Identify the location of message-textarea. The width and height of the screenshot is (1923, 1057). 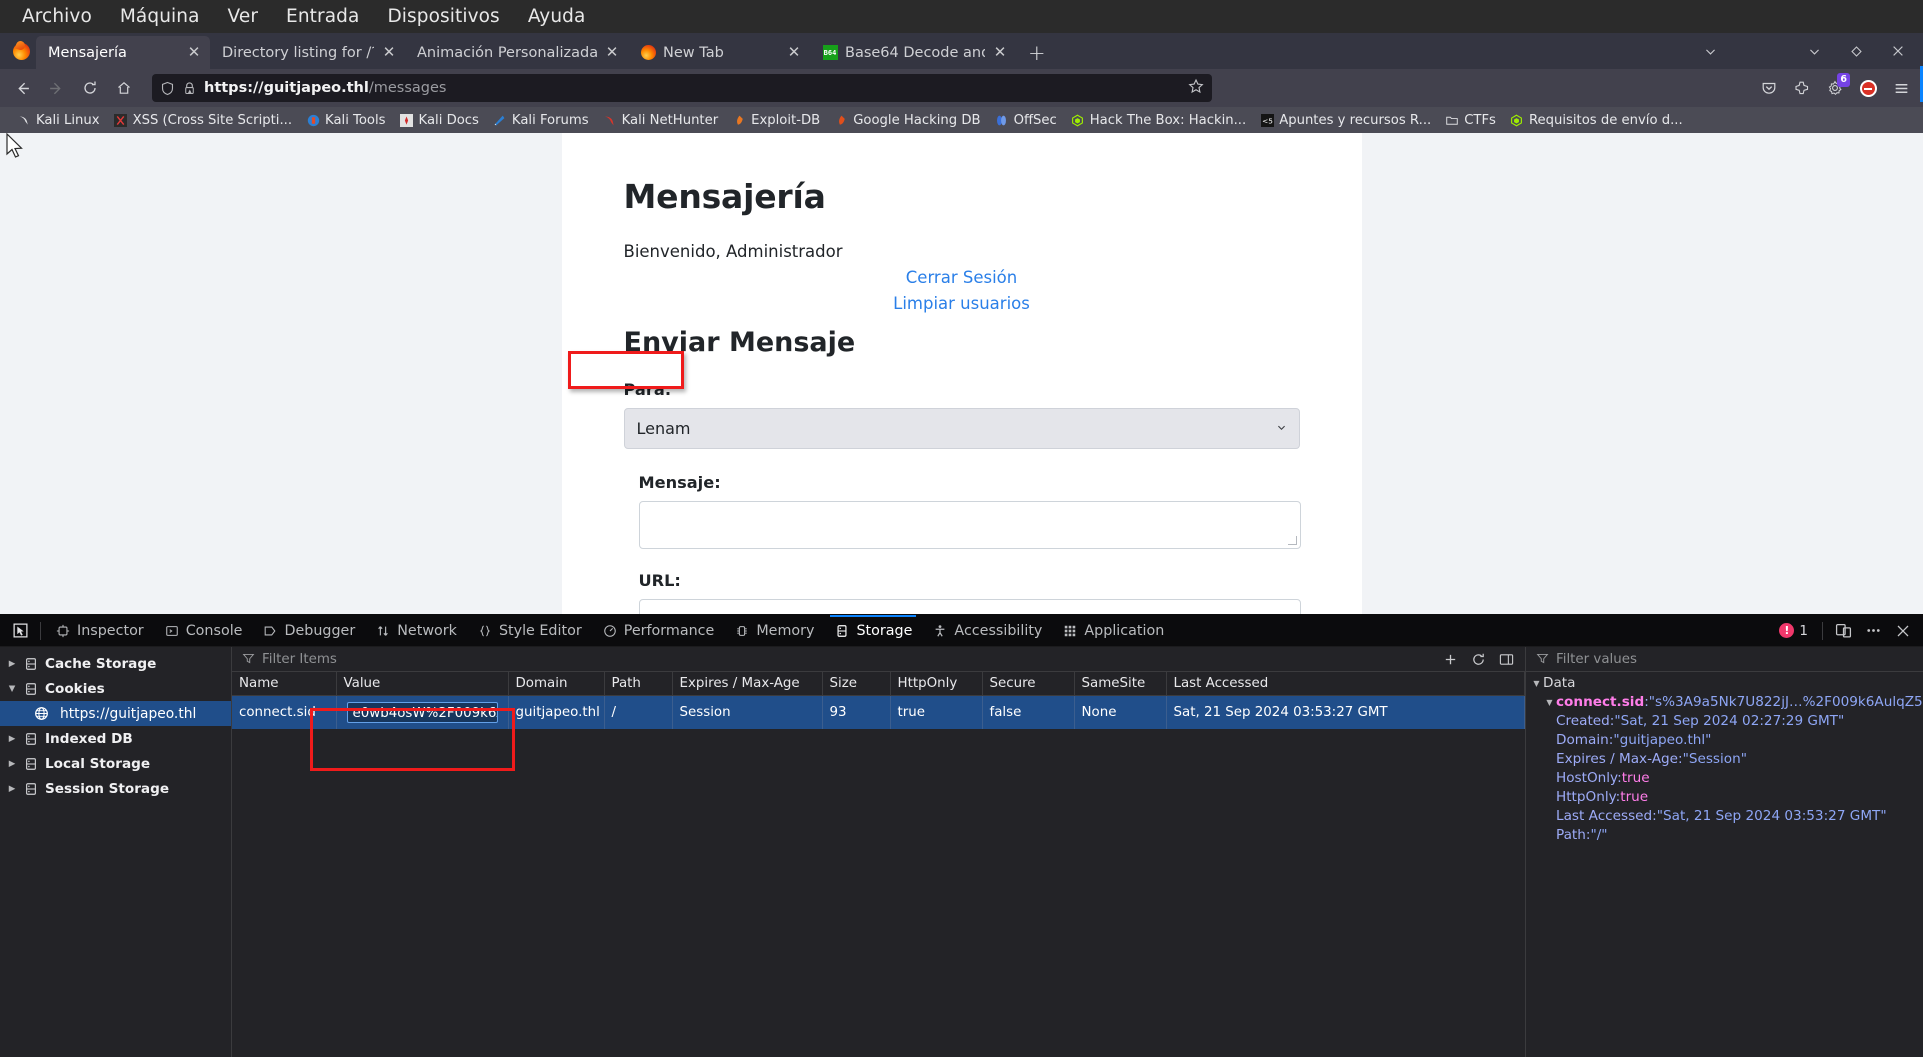
(969, 525).